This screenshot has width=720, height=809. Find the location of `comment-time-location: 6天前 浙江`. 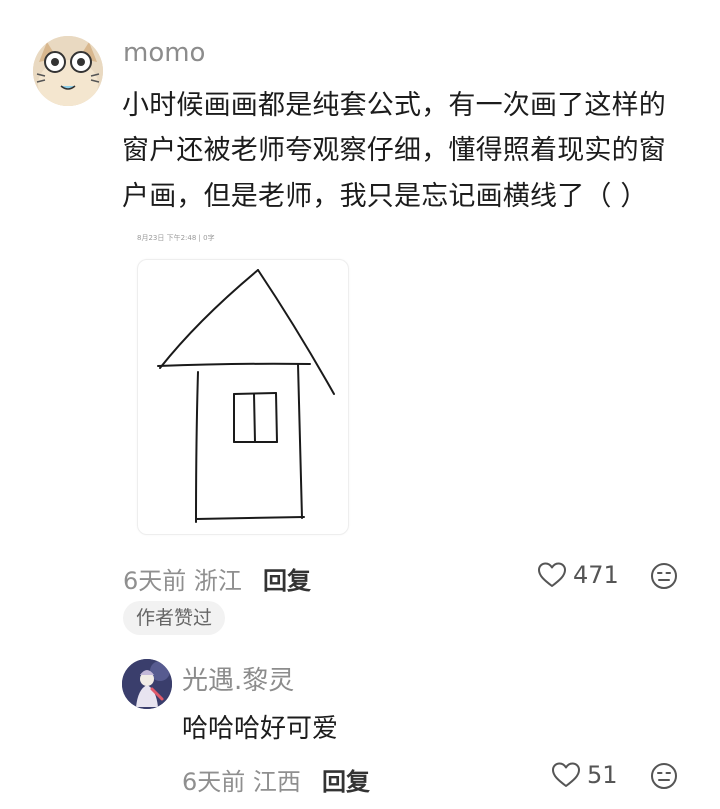

comment-time-location: 6天前 浙江 is located at coordinates (182, 578).